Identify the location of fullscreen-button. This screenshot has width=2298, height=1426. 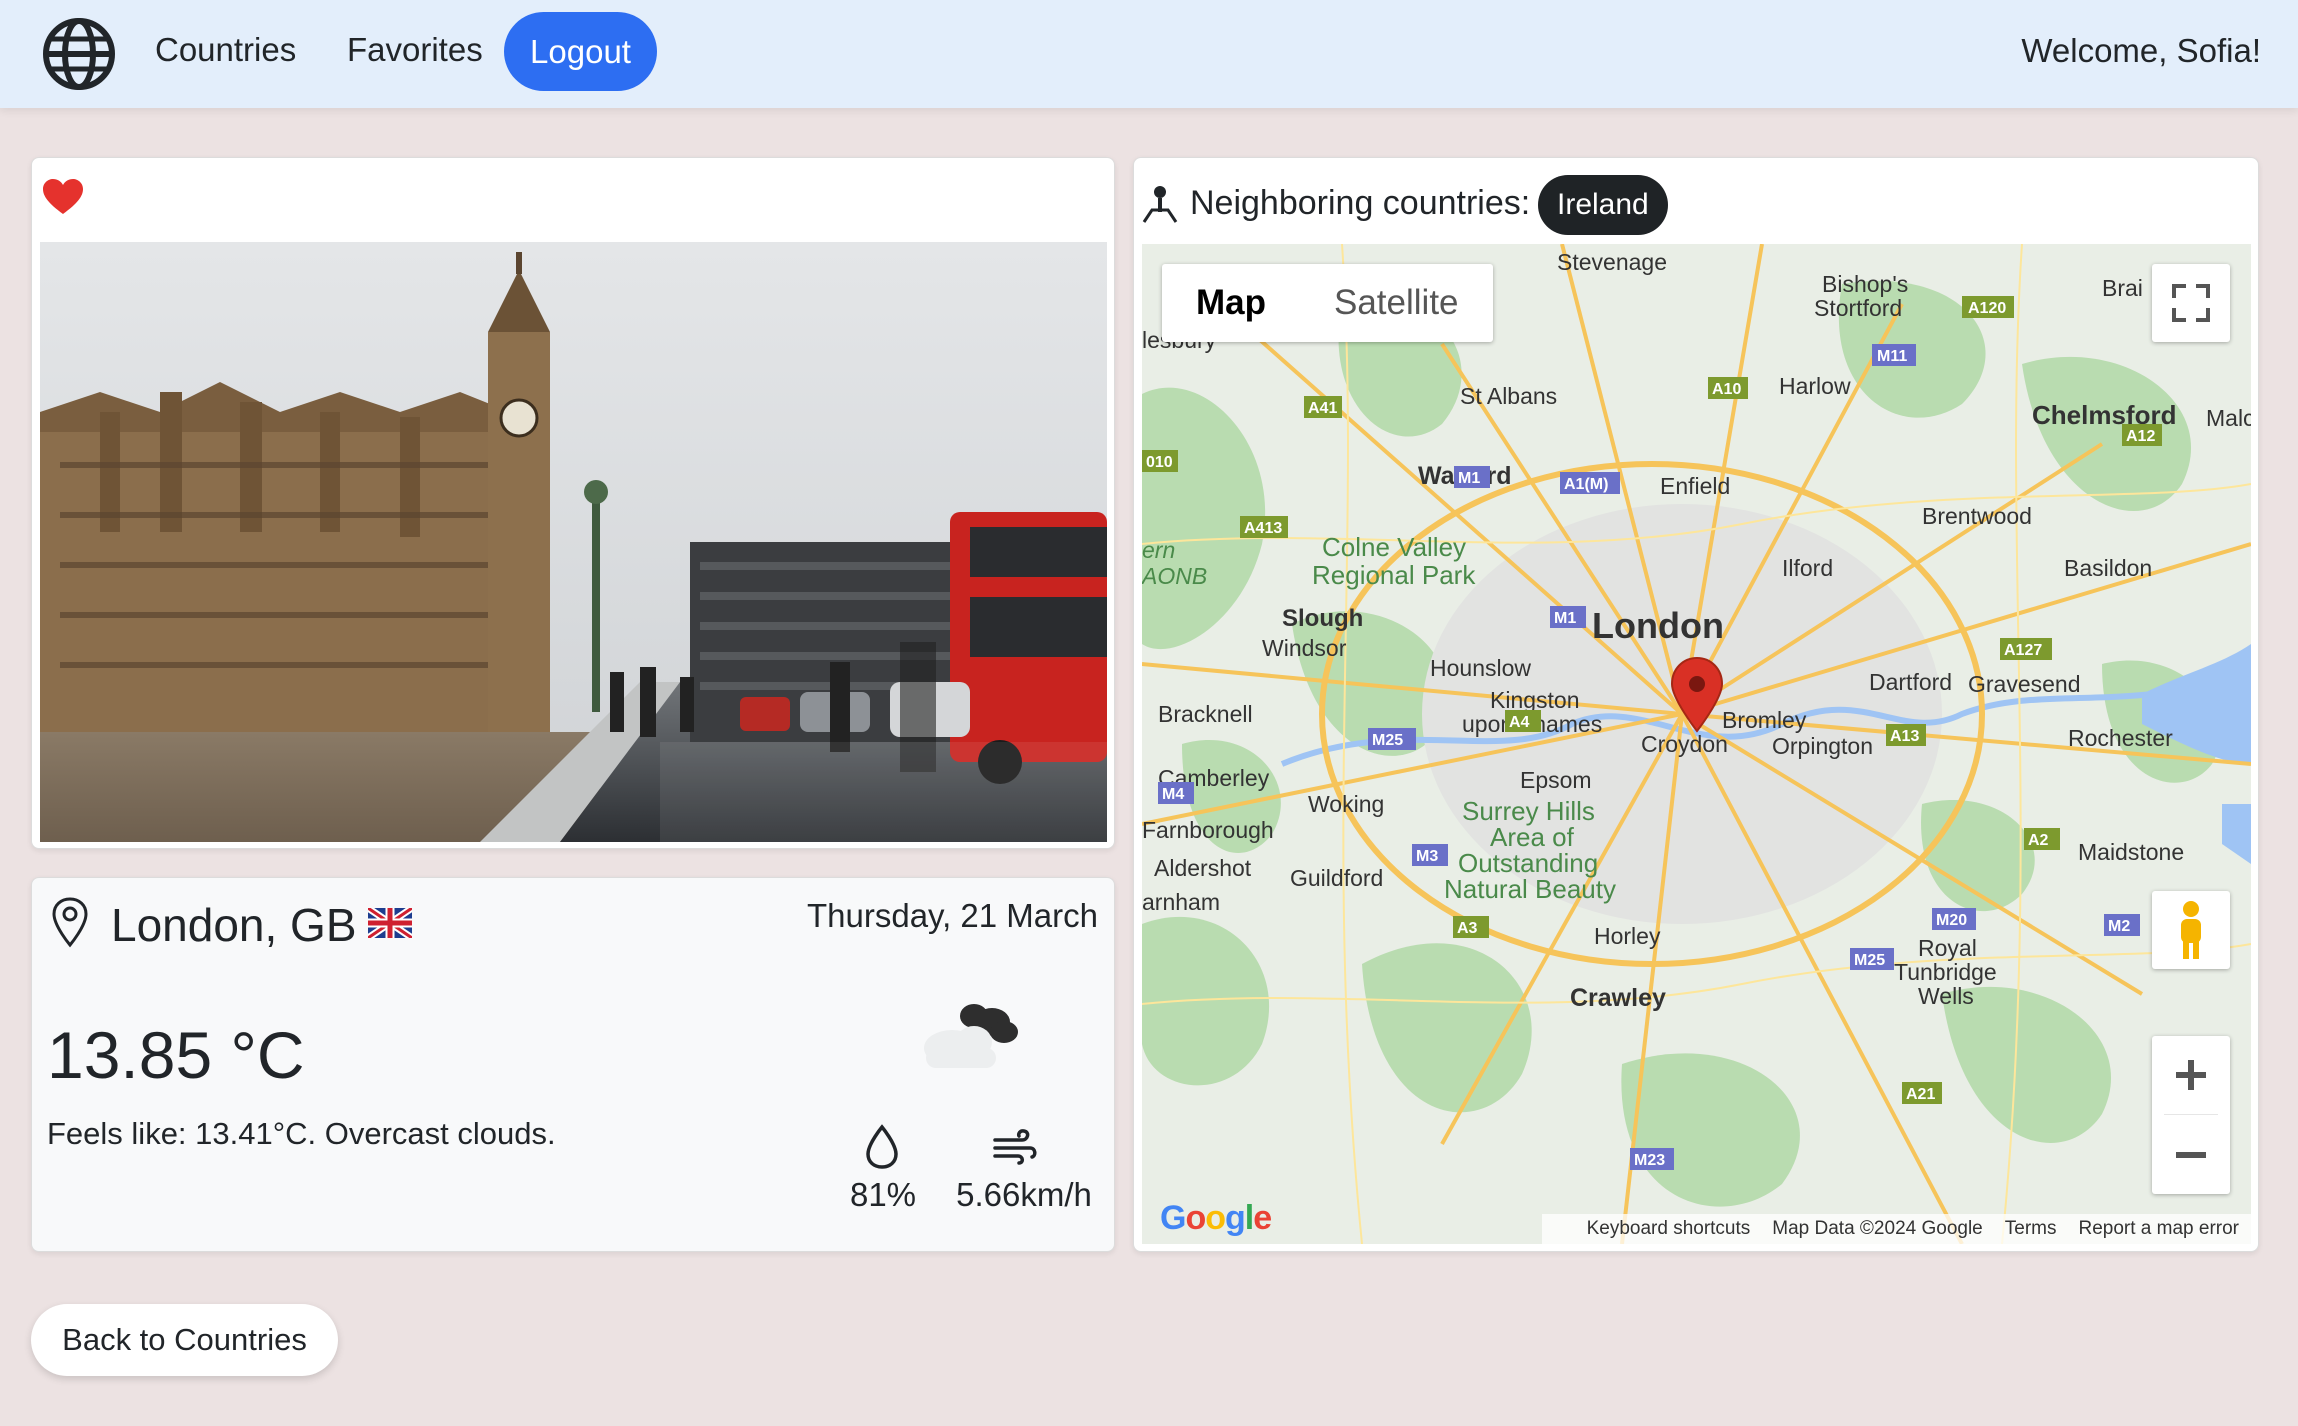
(2191, 303).